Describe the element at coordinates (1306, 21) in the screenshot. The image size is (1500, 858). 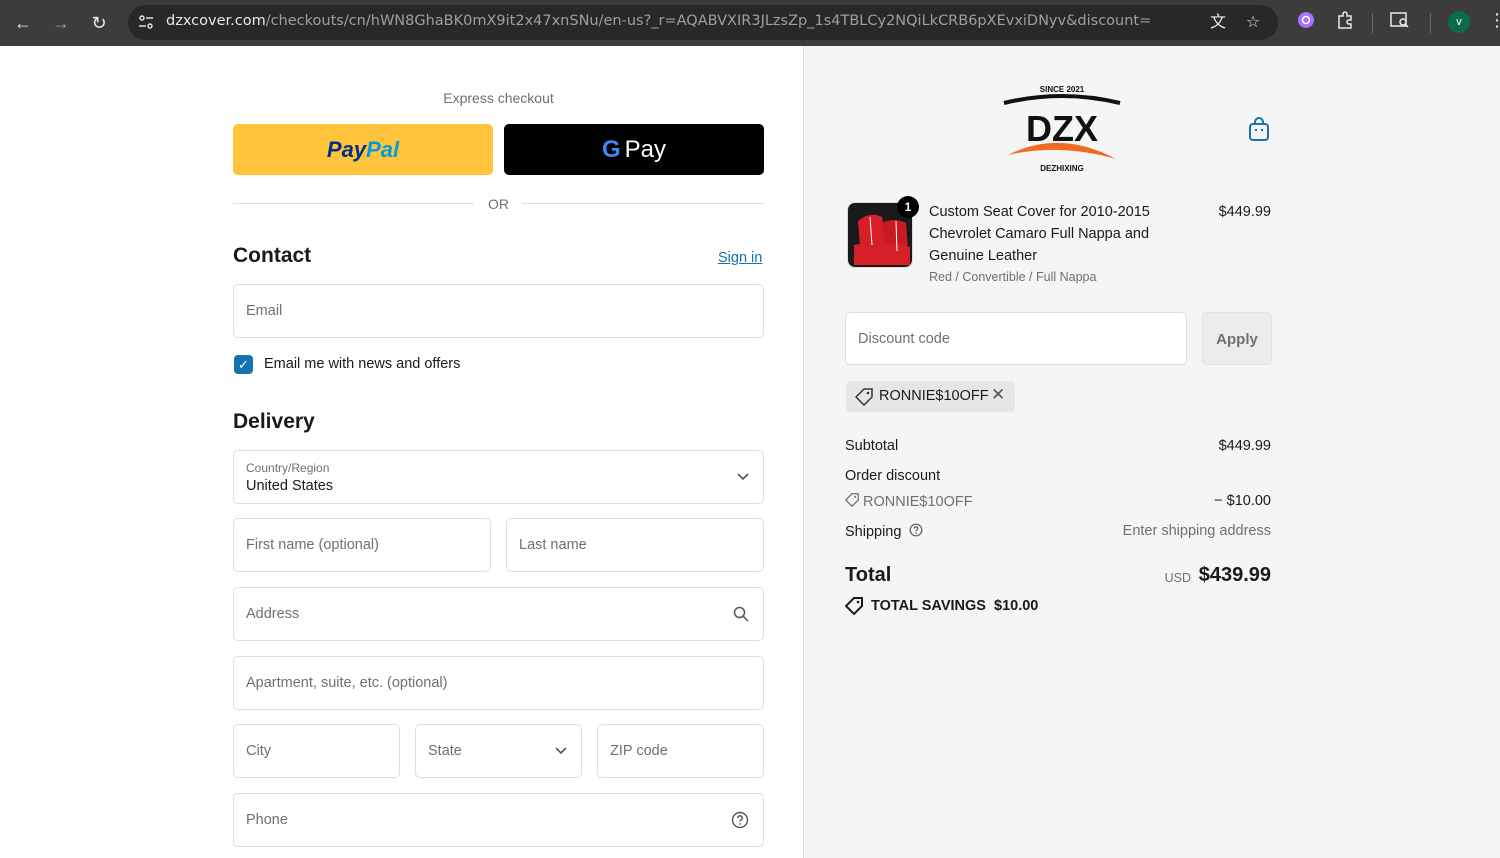
I see `extension-icon` at that location.